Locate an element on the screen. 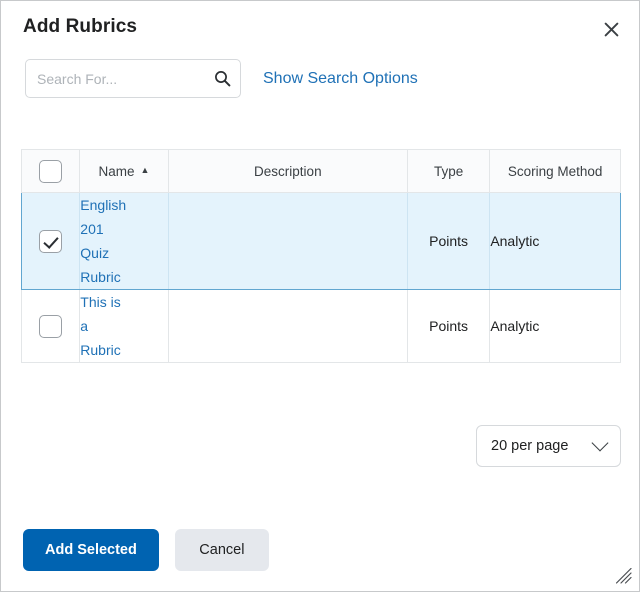 Image resolution: width=640 pixels, height=592 pixels. per-page-select: 20 per page is located at coordinates (548, 446).